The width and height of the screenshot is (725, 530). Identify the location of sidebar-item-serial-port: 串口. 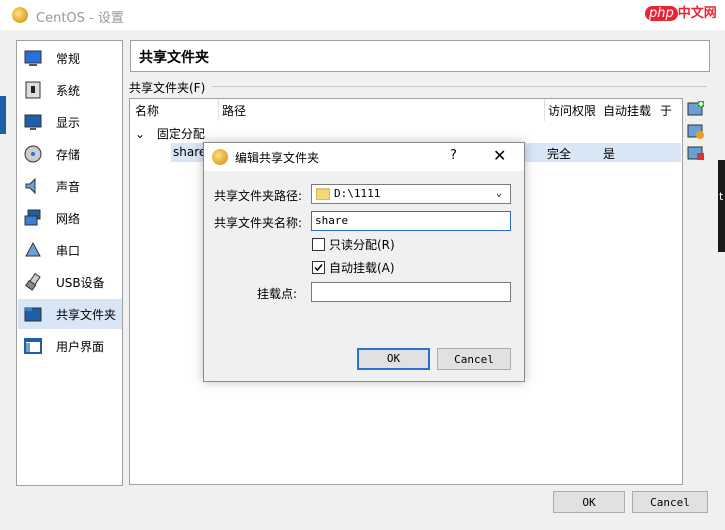
(70, 250).